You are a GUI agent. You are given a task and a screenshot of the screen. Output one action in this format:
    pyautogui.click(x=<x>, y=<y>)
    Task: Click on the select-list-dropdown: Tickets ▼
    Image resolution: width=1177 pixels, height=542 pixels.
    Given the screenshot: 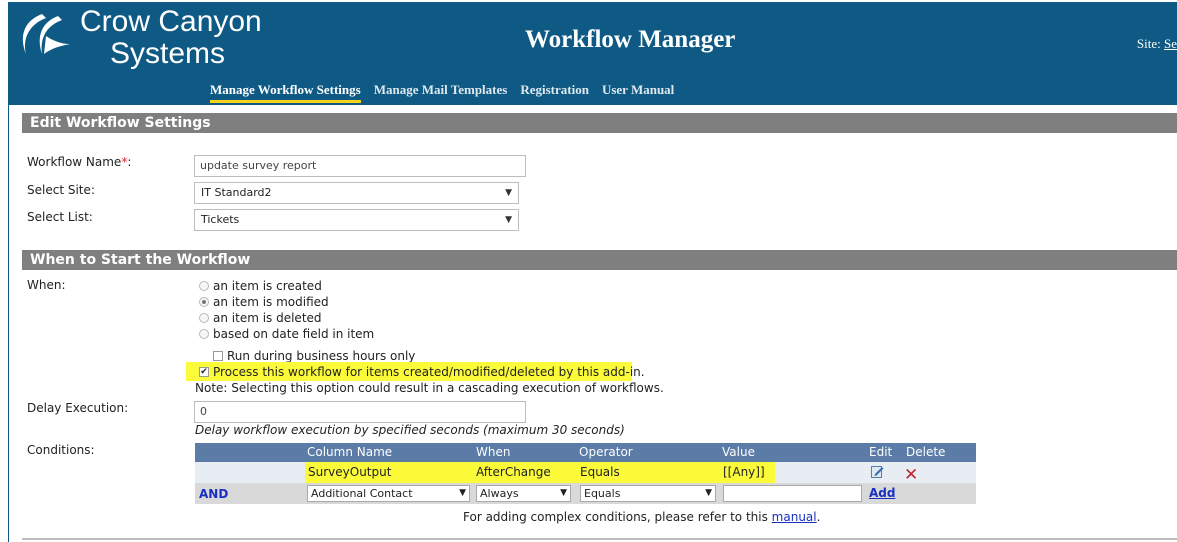 What is the action you would take?
    pyautogui.click(x=356, y=220)
    